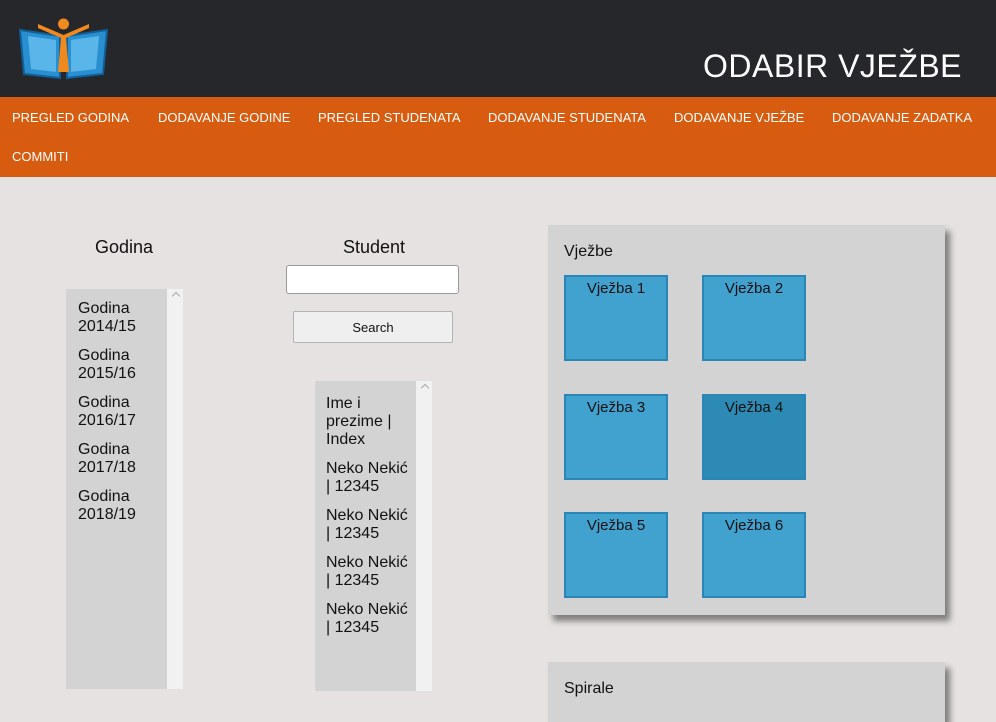 Image resolution: width=996 pixels, height=722 pixels. Describe the element at coordinates (498, 48) in the screenshot. I see `header-bar: ODABIR VJEŽBE` at that location.